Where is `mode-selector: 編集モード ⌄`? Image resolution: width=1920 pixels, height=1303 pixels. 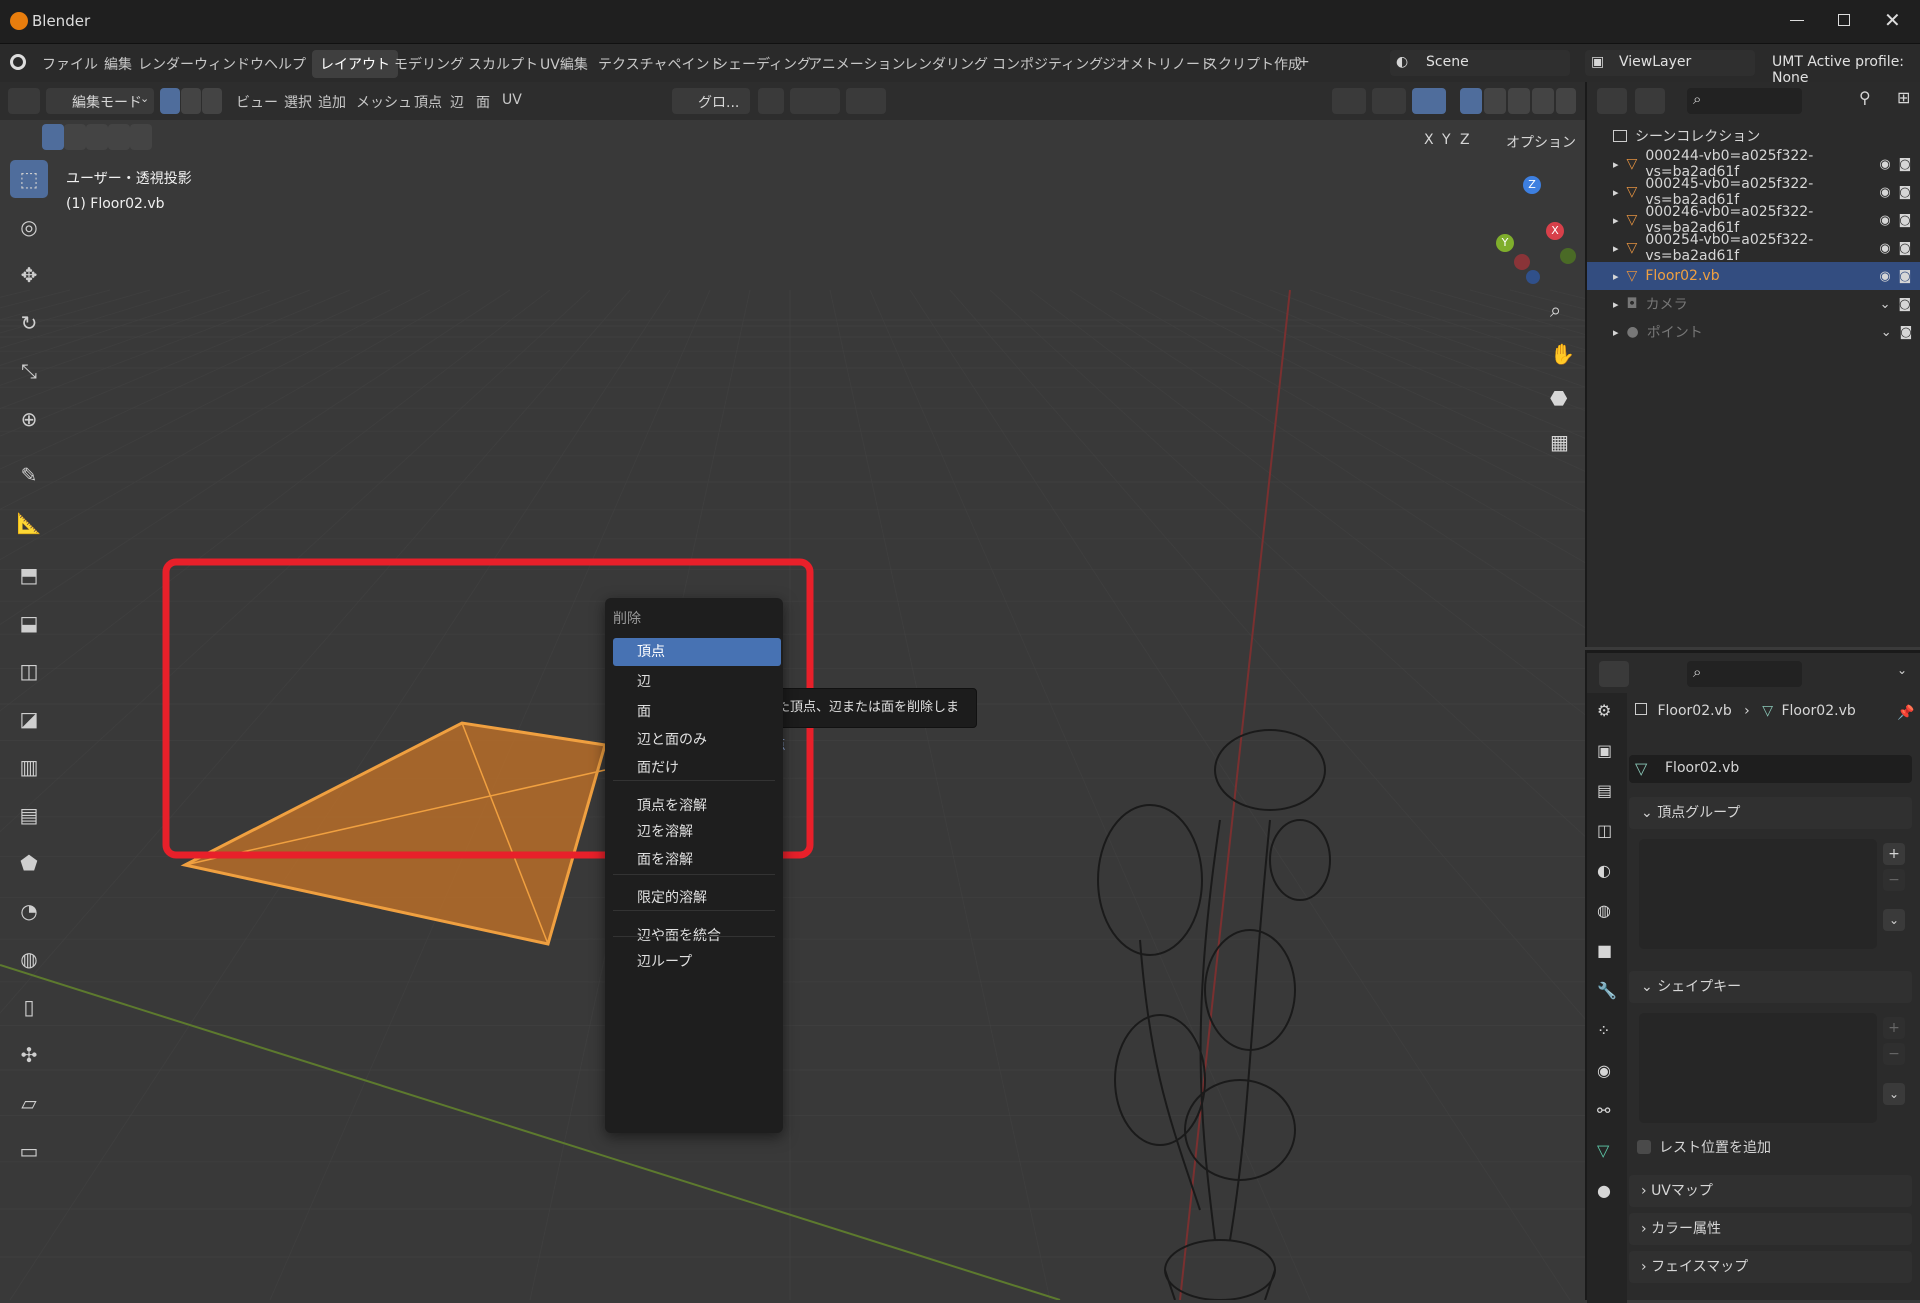 mode-selector: 編集モード ⌄ is located at coordinates (100, 101).